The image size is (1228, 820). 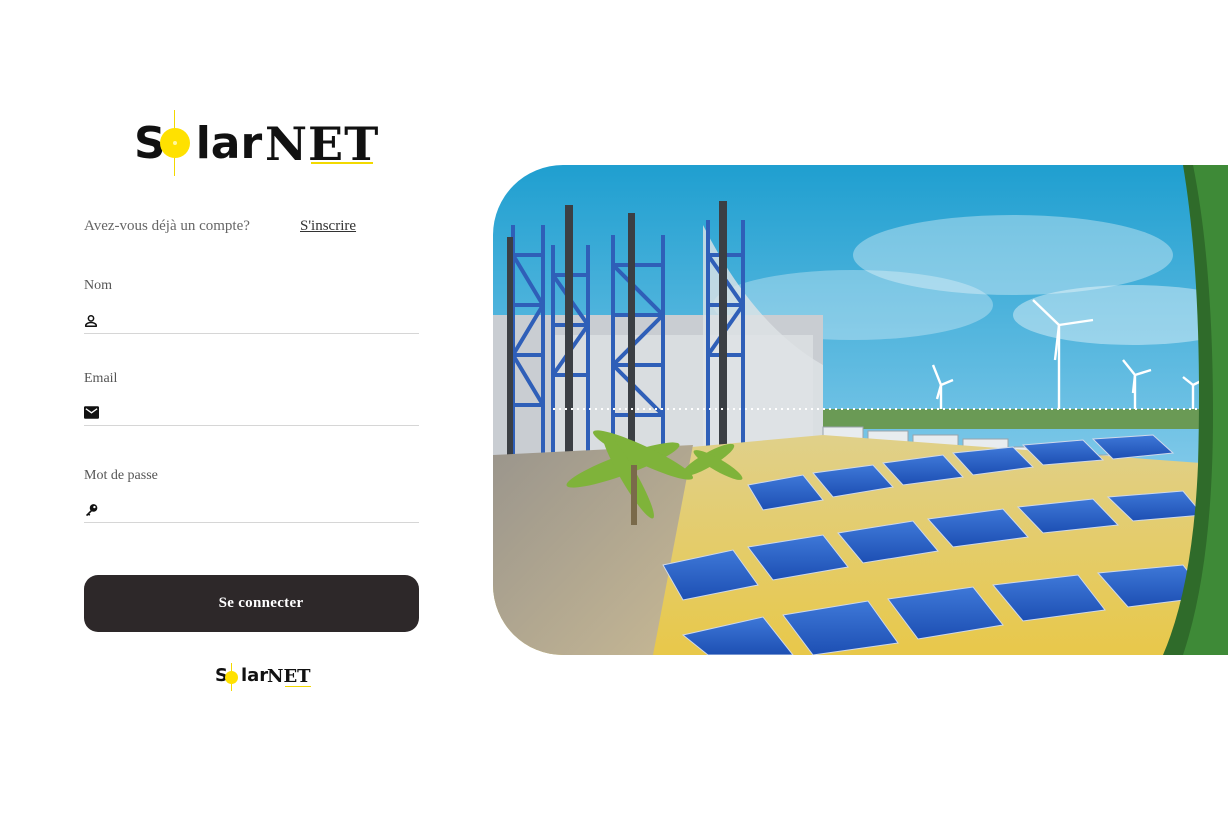 I want to click on password-input, so click(x=261, y=510).